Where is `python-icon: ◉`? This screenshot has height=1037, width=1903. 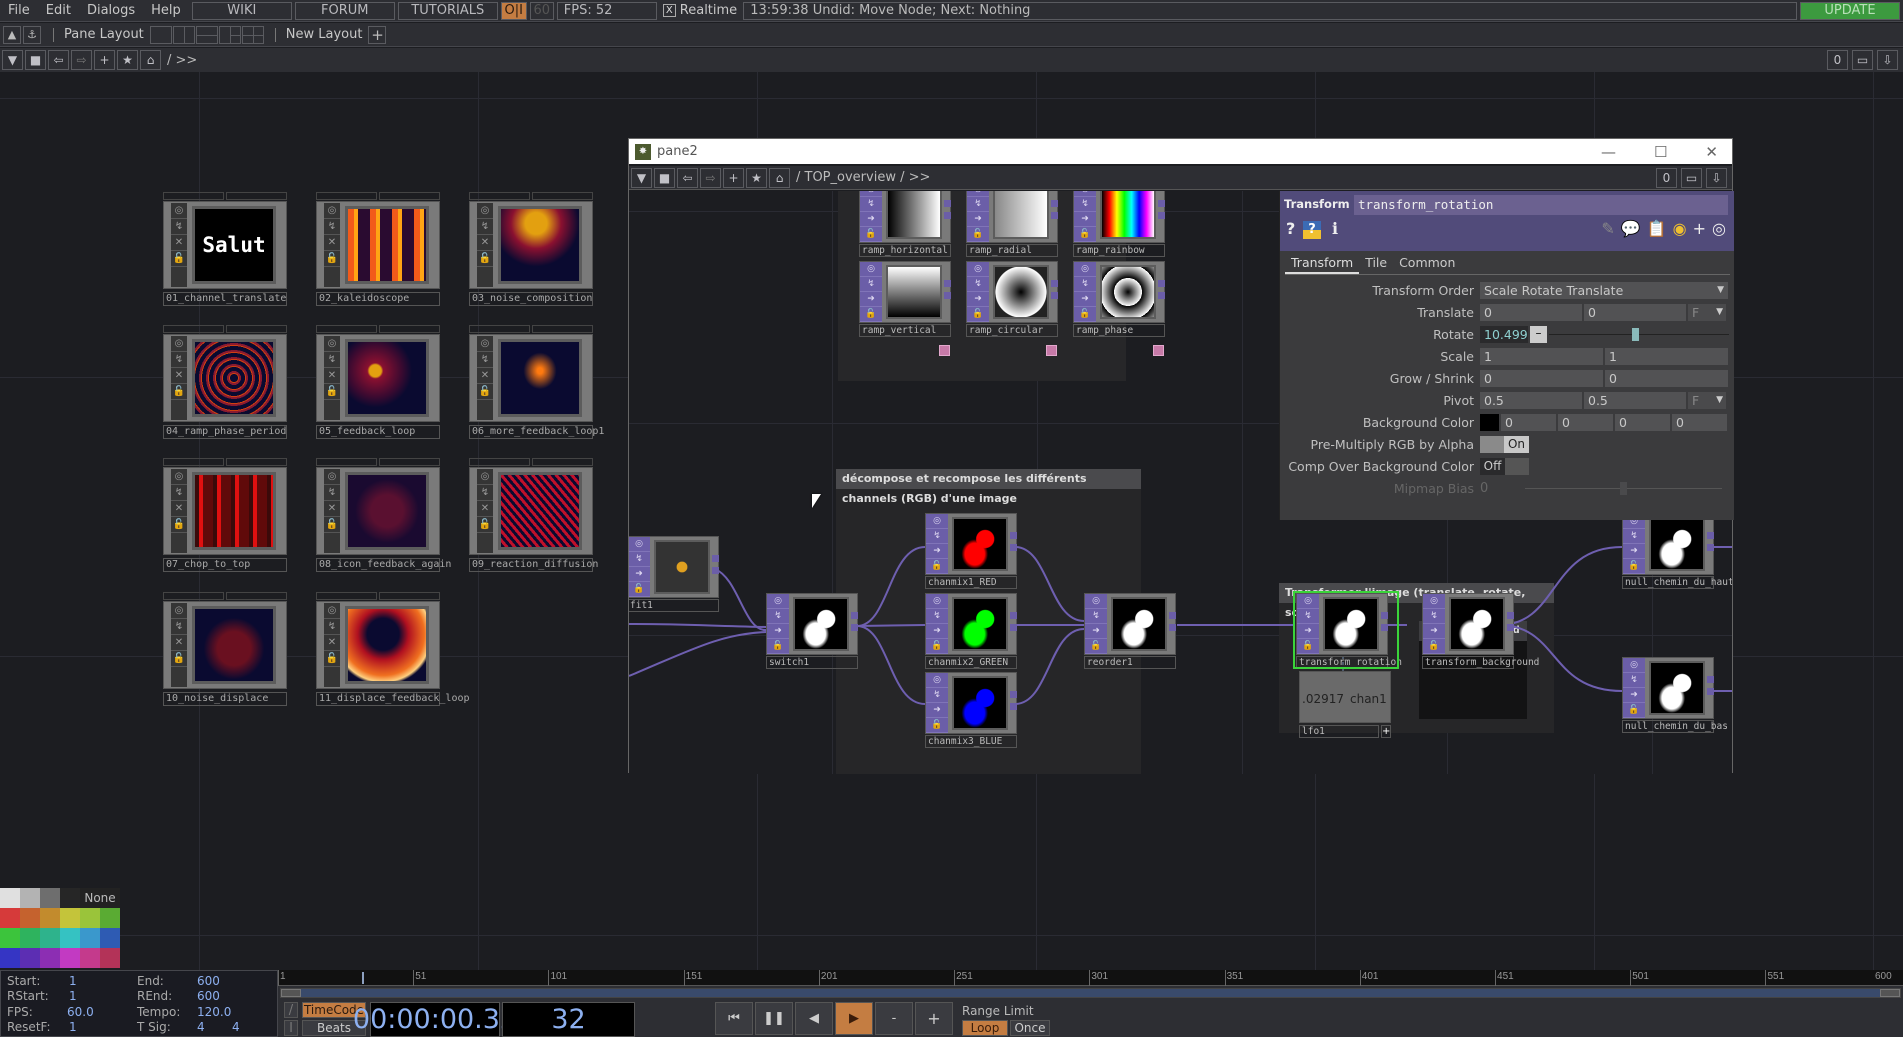
python-icon: ◉ is located at coordinates (1680, 228).